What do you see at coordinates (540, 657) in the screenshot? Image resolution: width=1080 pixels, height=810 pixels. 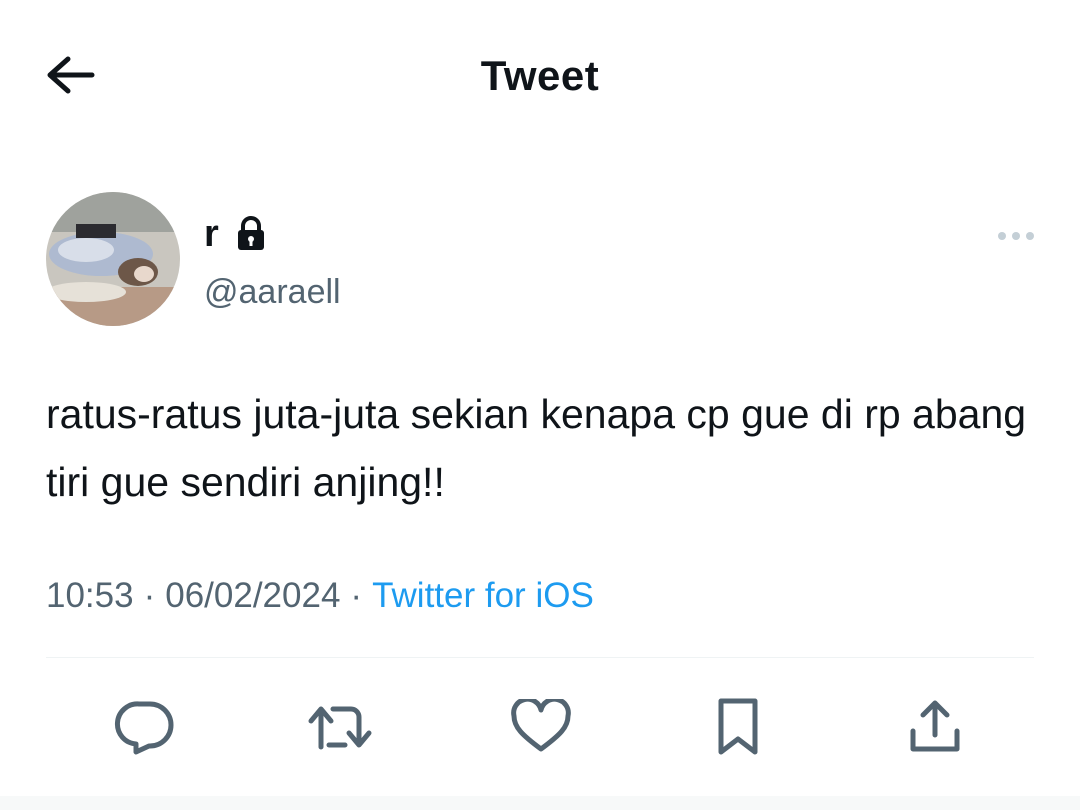 I see `divider` at bounding box center [540, 657].